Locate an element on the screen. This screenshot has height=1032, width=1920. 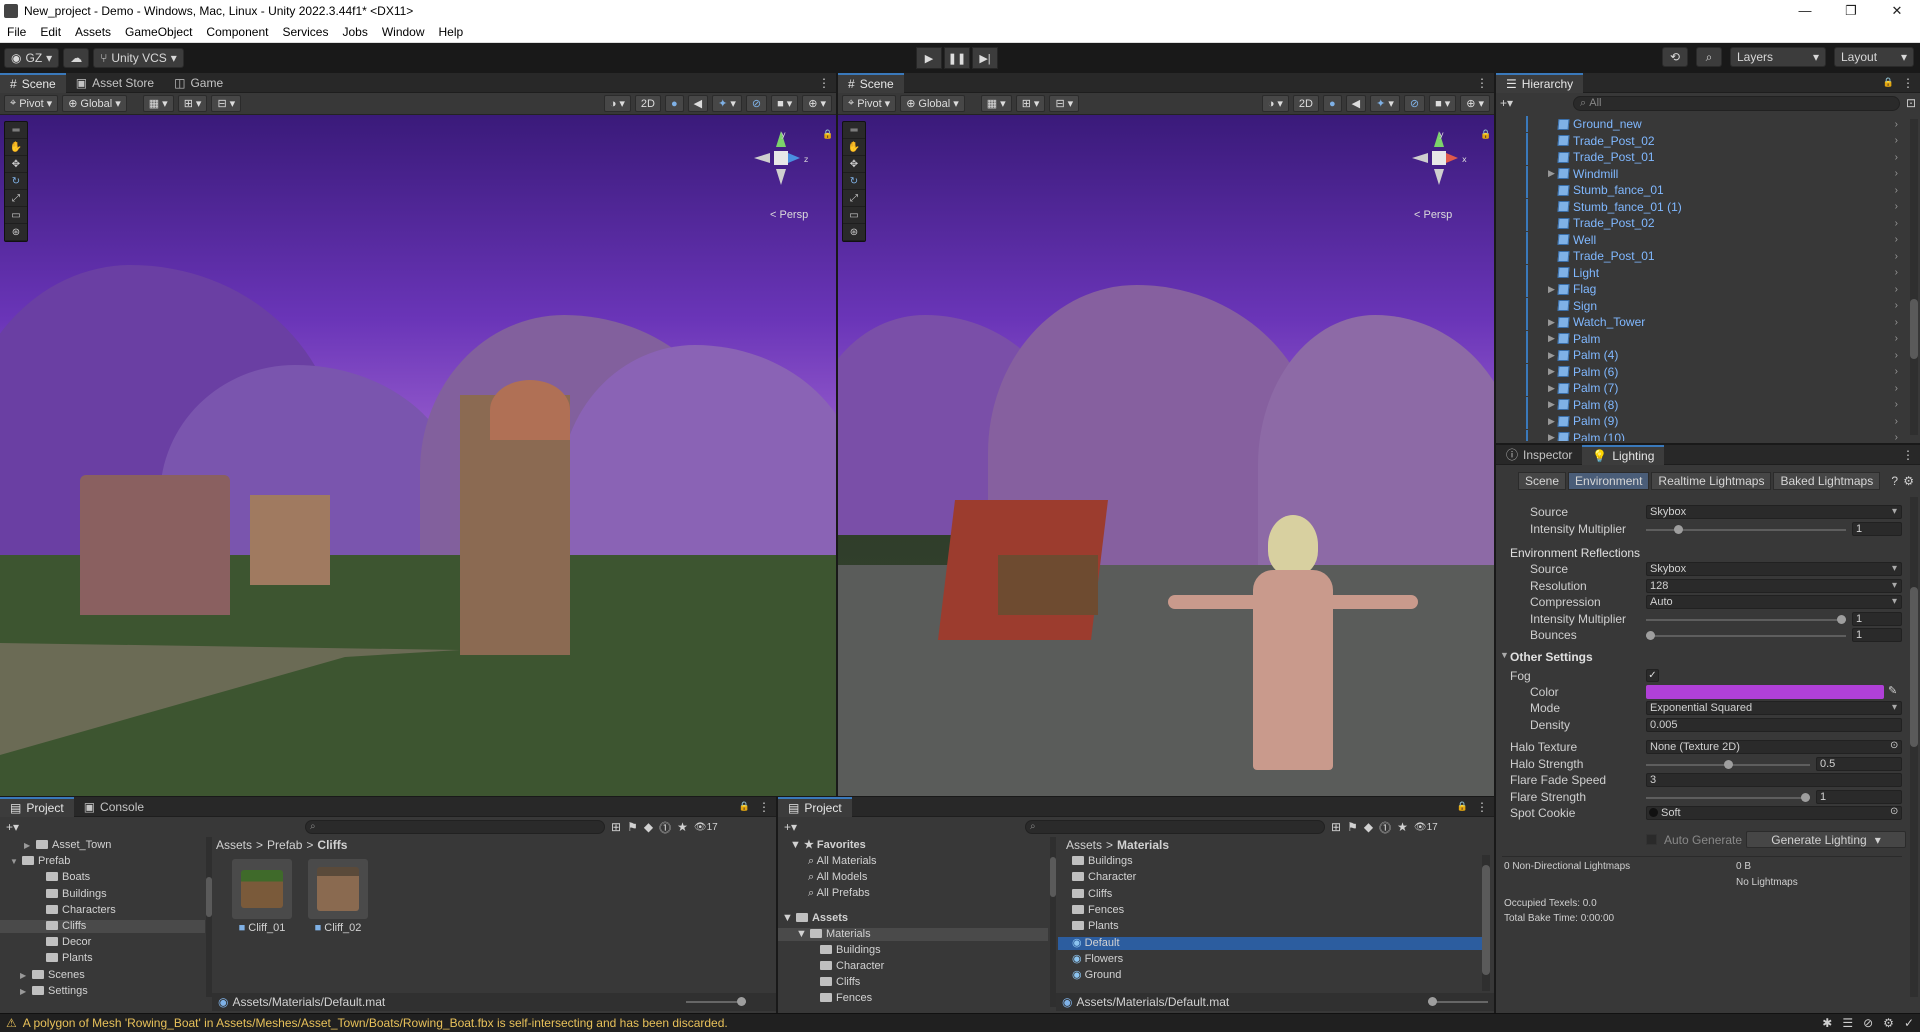
hierarchy-item: ▶ Windmill › is located at coordinates (1701, 173).